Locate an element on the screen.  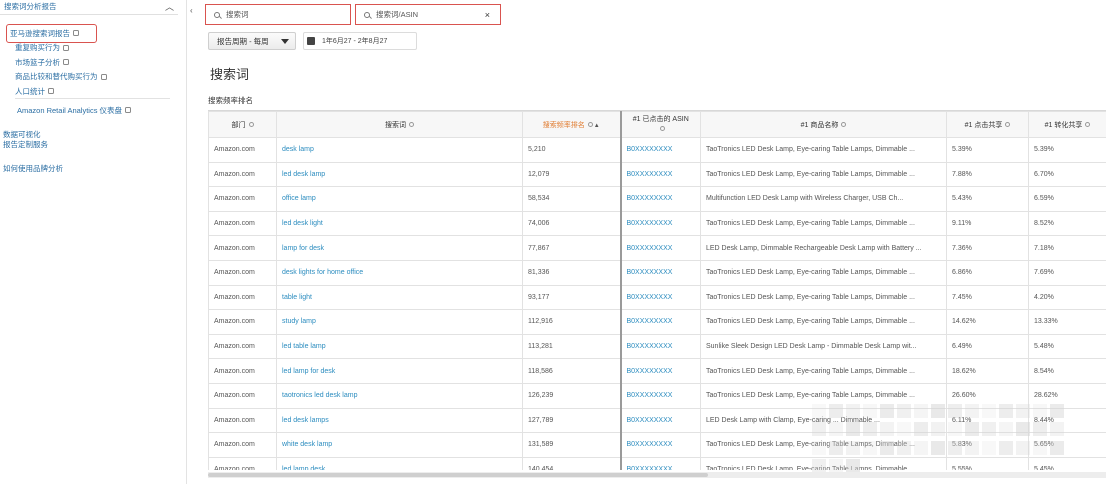
search-term-input-box is located at coordinates (278, 14).